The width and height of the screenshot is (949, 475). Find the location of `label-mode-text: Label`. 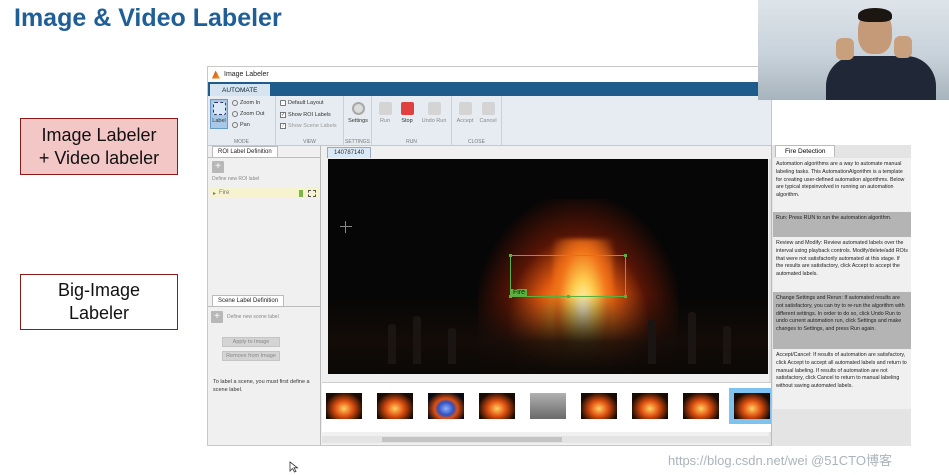

label-mode-text: Label is located at coordinates (219, 121).